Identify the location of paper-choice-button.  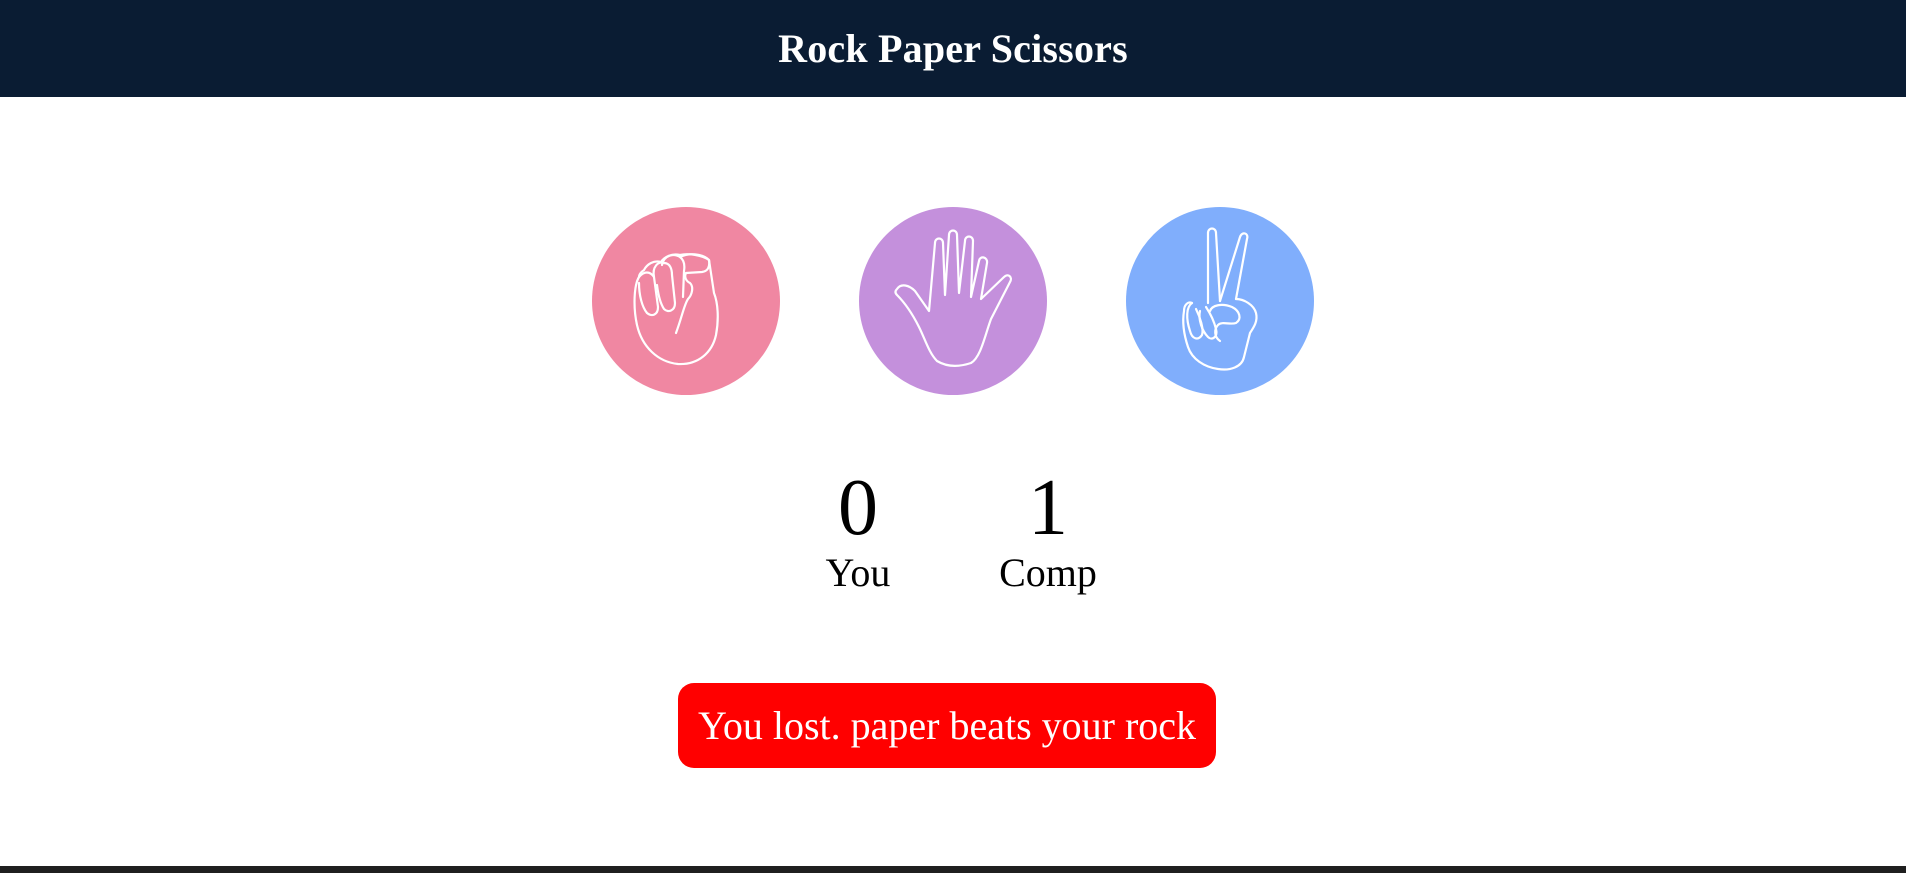
(953, 301).